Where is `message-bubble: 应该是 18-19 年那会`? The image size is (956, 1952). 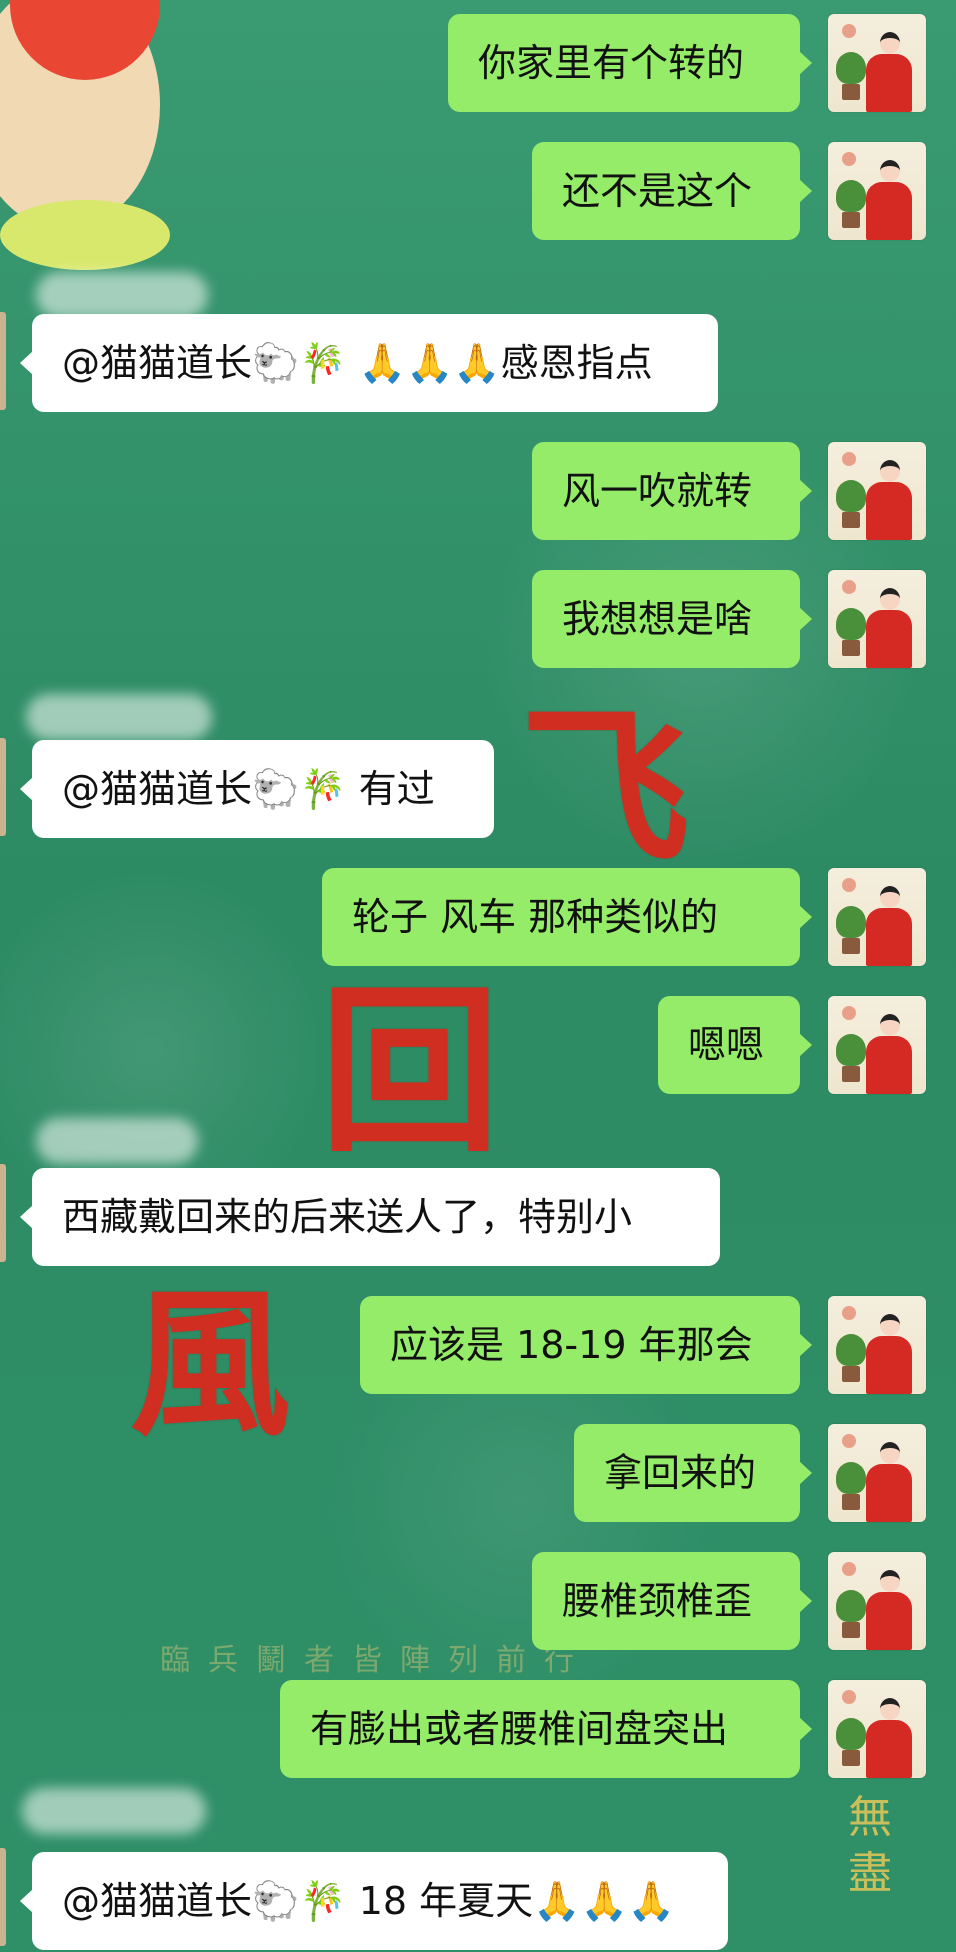 message-bubble: 应该是 18-19 年那会 is located at coordinates (586, 1345).